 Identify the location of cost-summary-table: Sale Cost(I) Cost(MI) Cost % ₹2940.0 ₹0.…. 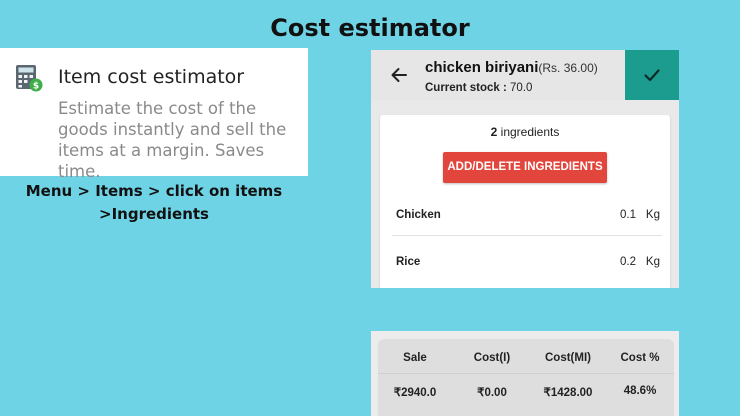
(526, 377).